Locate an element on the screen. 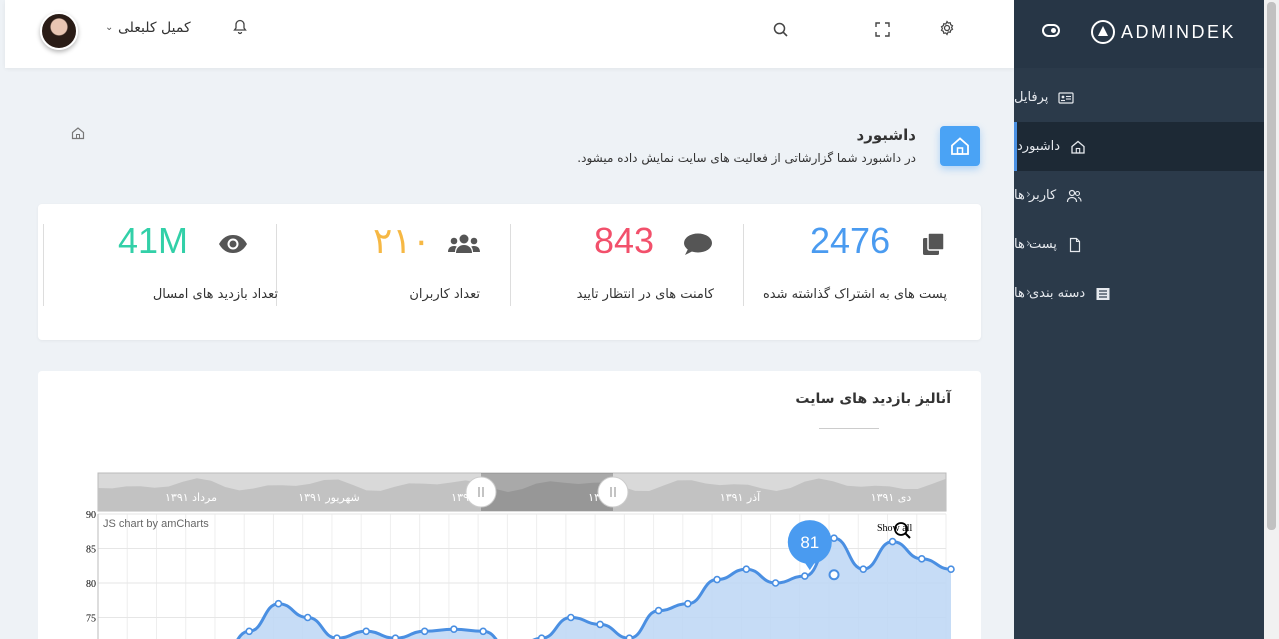 This screenshot has width=1279, height=639. sidebar-item-users: ‹ کاربر ها is located at coordinates (1139, 195).